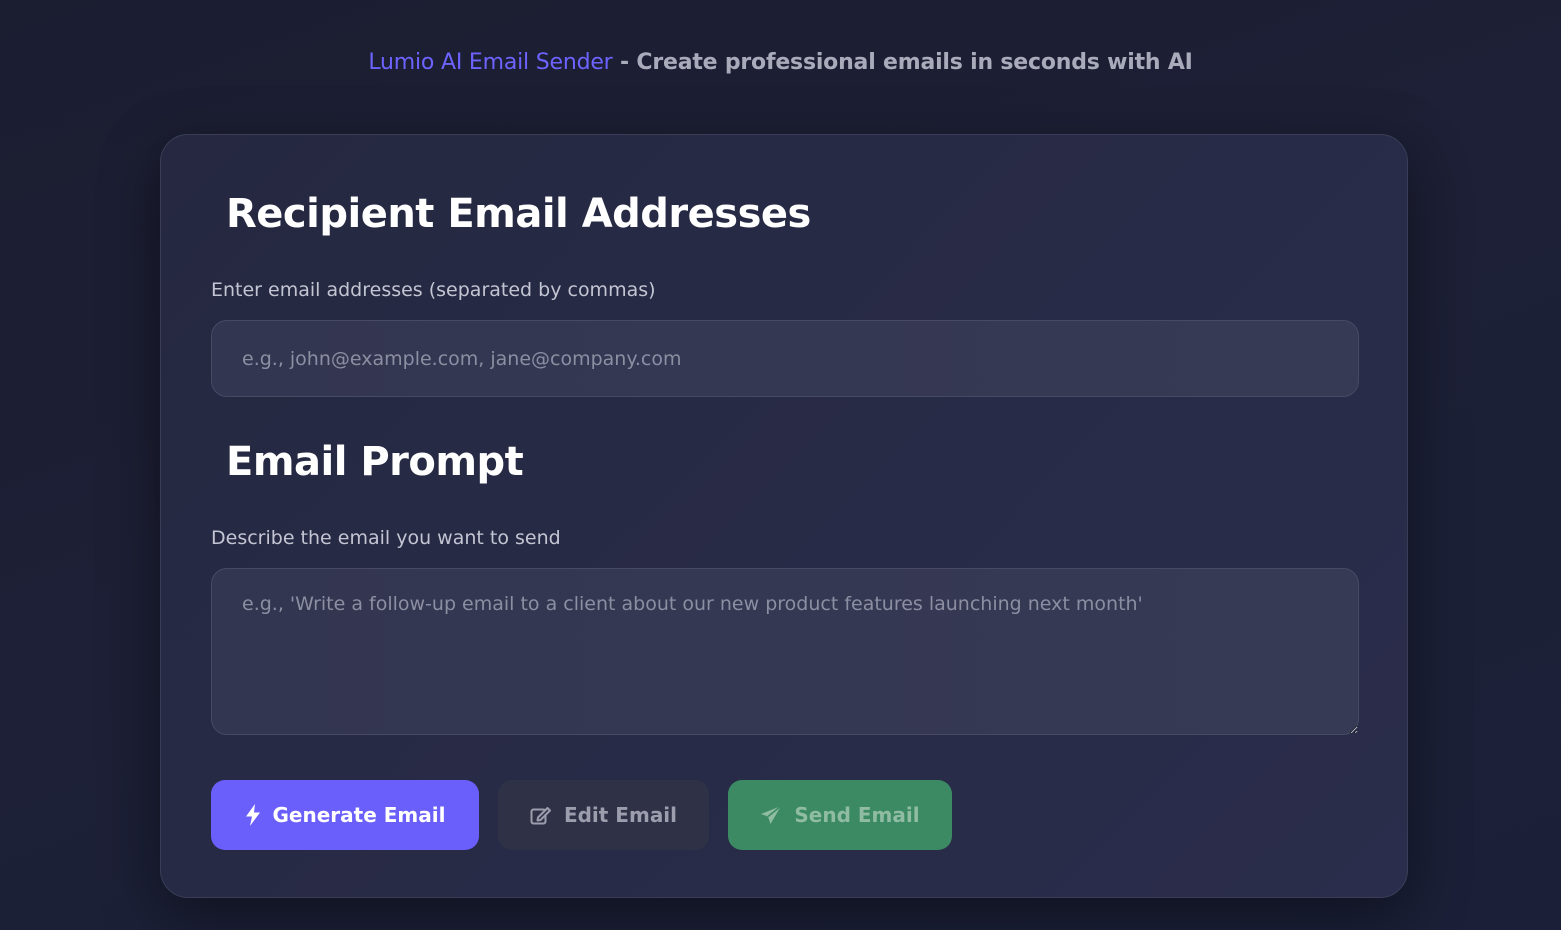 The image size is (1561, 930). Describe the element at coordinates (359, 815) in the screenshot. I see `generate-email-label: Generate Email` at that location.